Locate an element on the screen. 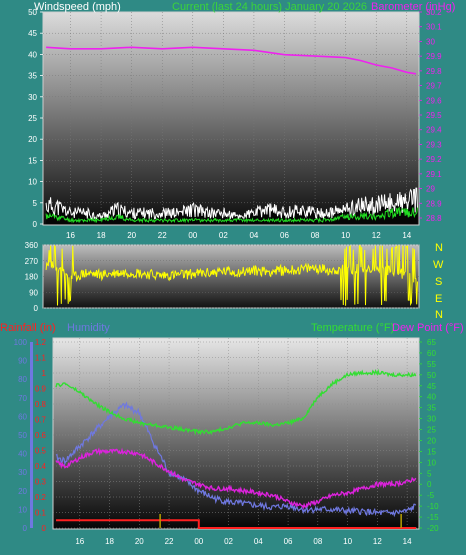  rain-y-tick-label: 1 is located at coordinates (44, 373).